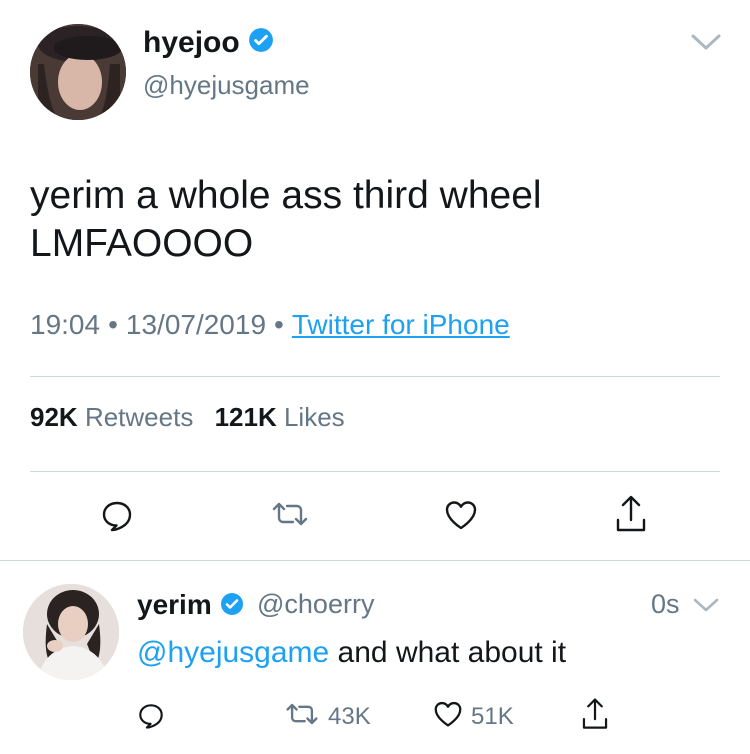  What do you see at coordinates (142, 243) in the screenshot?
I see `tweet-text-line: LMFAOOOO` at bounding box center [142, 243].